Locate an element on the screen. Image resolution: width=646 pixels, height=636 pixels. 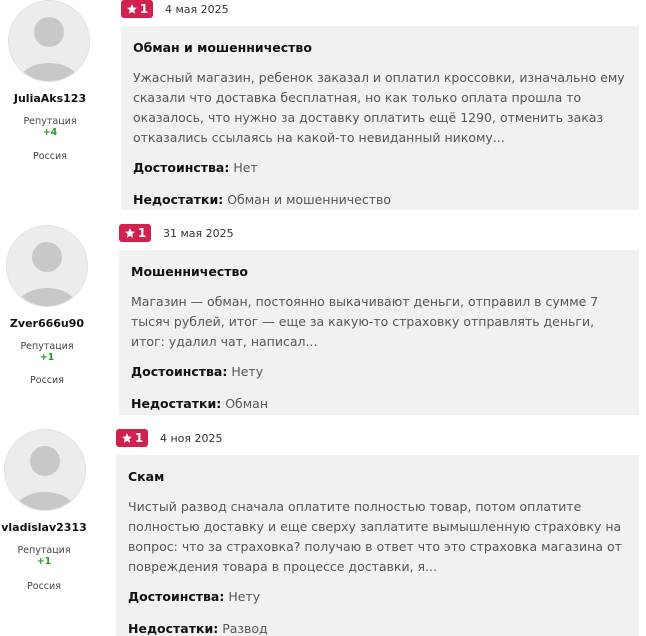
reputation-value: +4 is located at coordinates (50, 132).